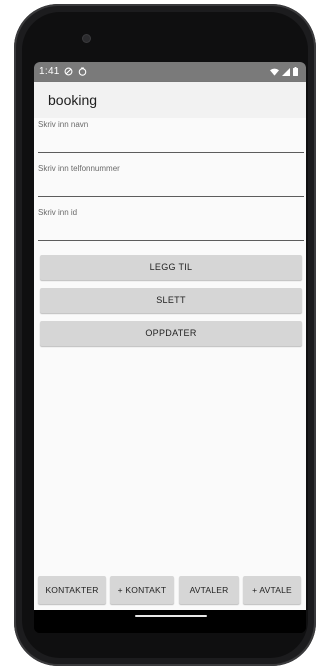 The height and width of the screenshot is (669, 328). Describe the element at coordinates (170, 100) in the screenshot. I see `app-bar: booking` at that location.